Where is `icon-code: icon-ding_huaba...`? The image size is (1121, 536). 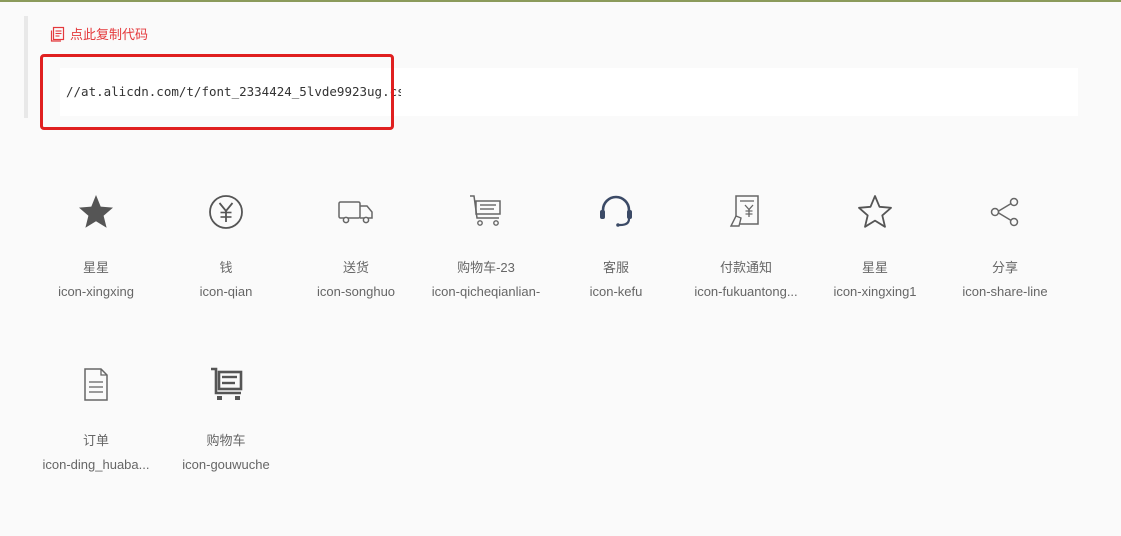 icon-code: icon-ding_huaba... is located at coordinates (96, 464).